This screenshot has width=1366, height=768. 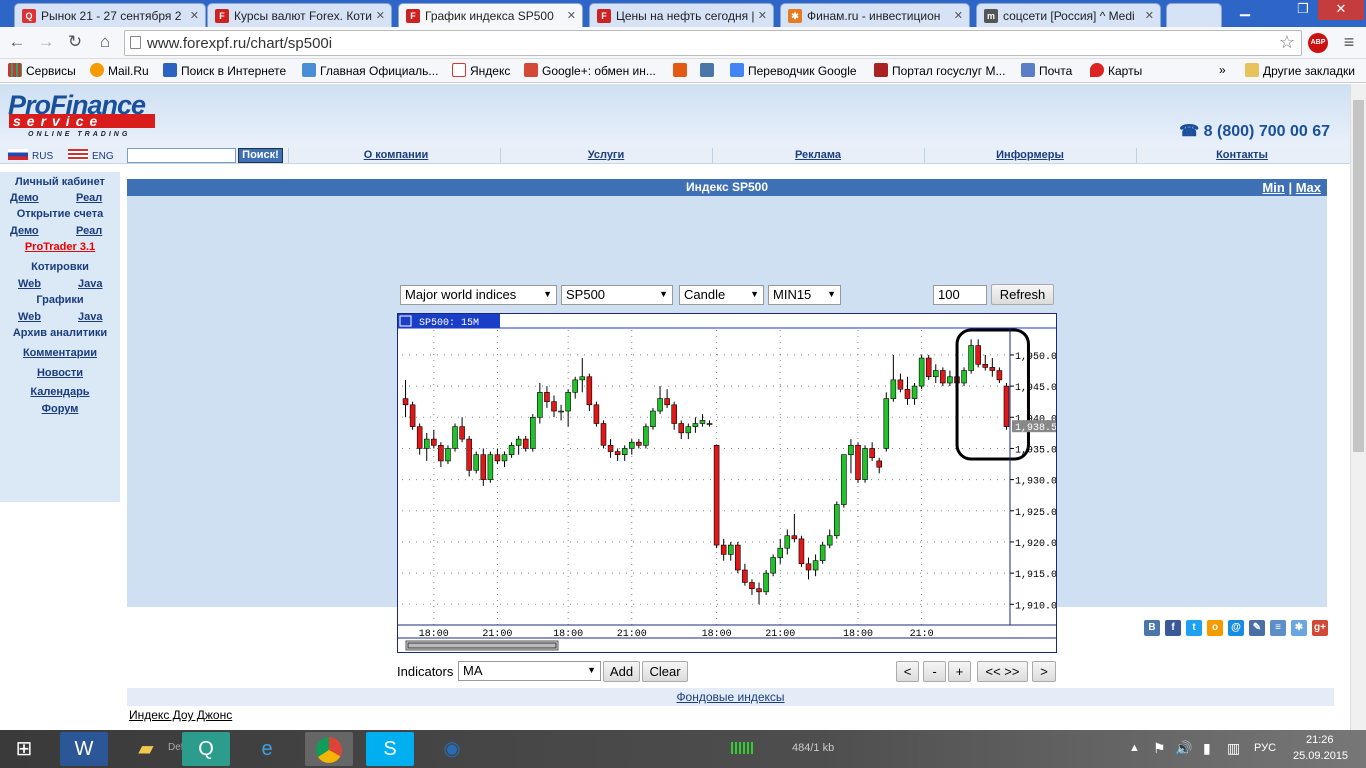 What do you see at coordinates (260, 155) in the screenshot?
I see `site-search-button: Поиск!` at bounding box center [260, 155].